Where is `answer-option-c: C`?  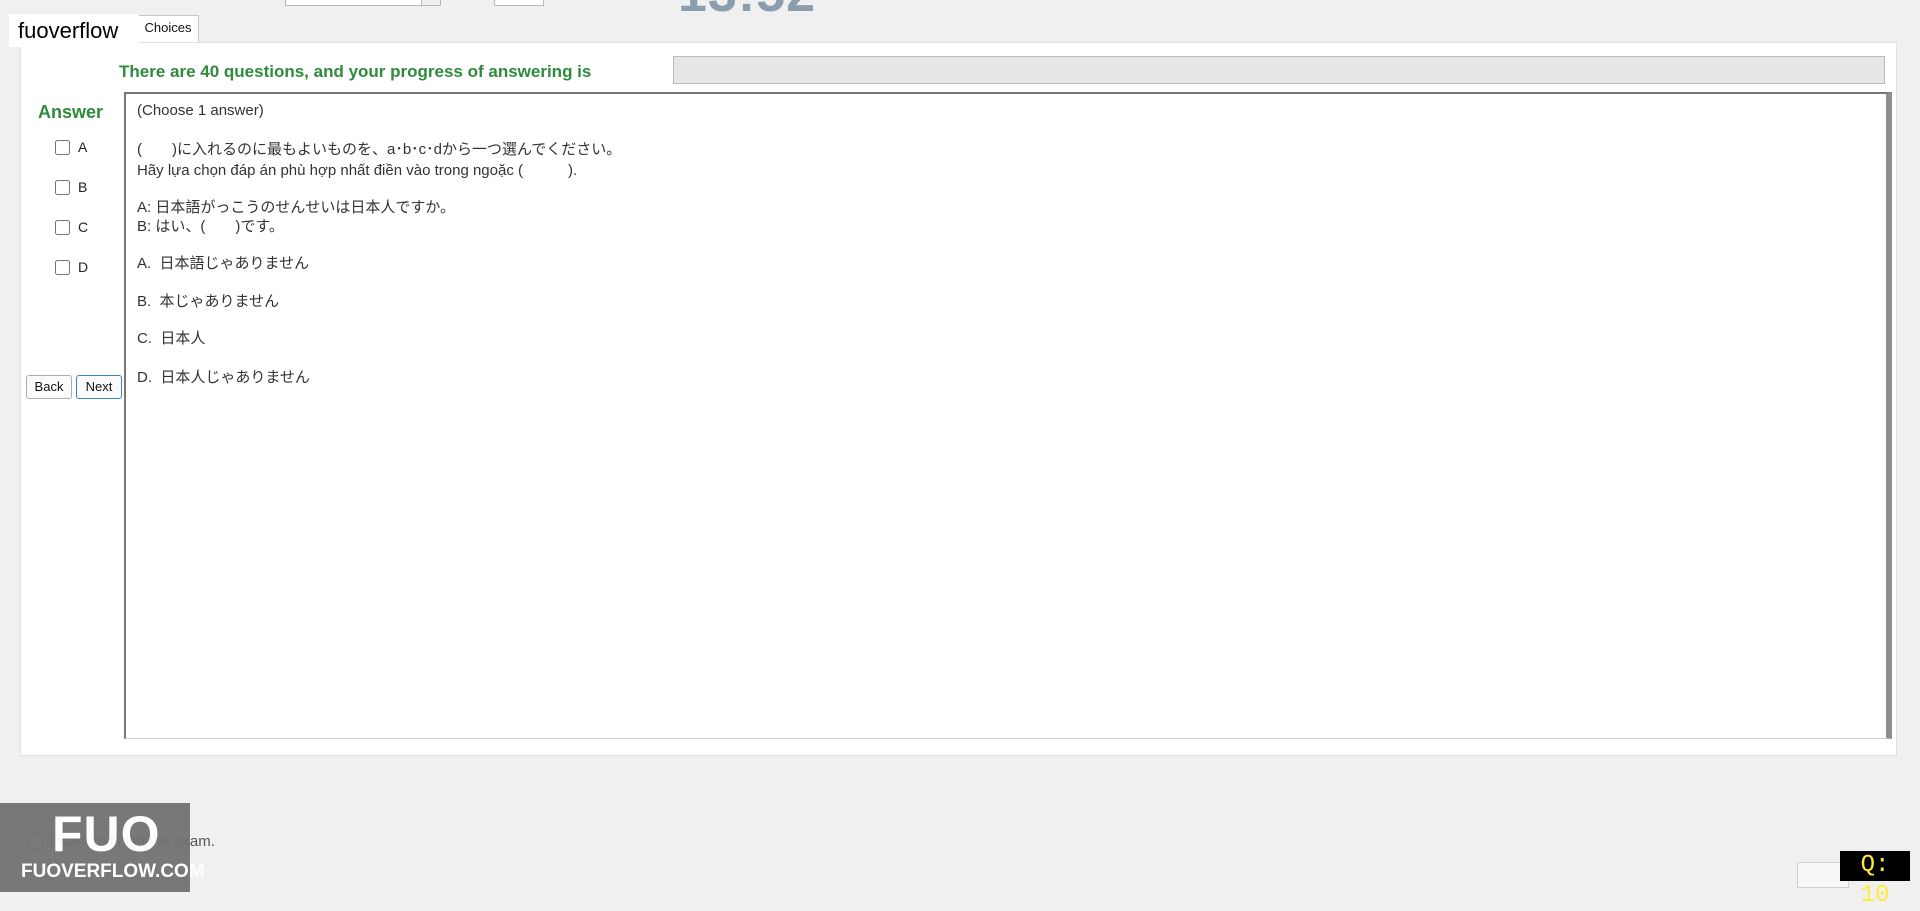
answer-option-c: C is located at coordinates (71, 227).